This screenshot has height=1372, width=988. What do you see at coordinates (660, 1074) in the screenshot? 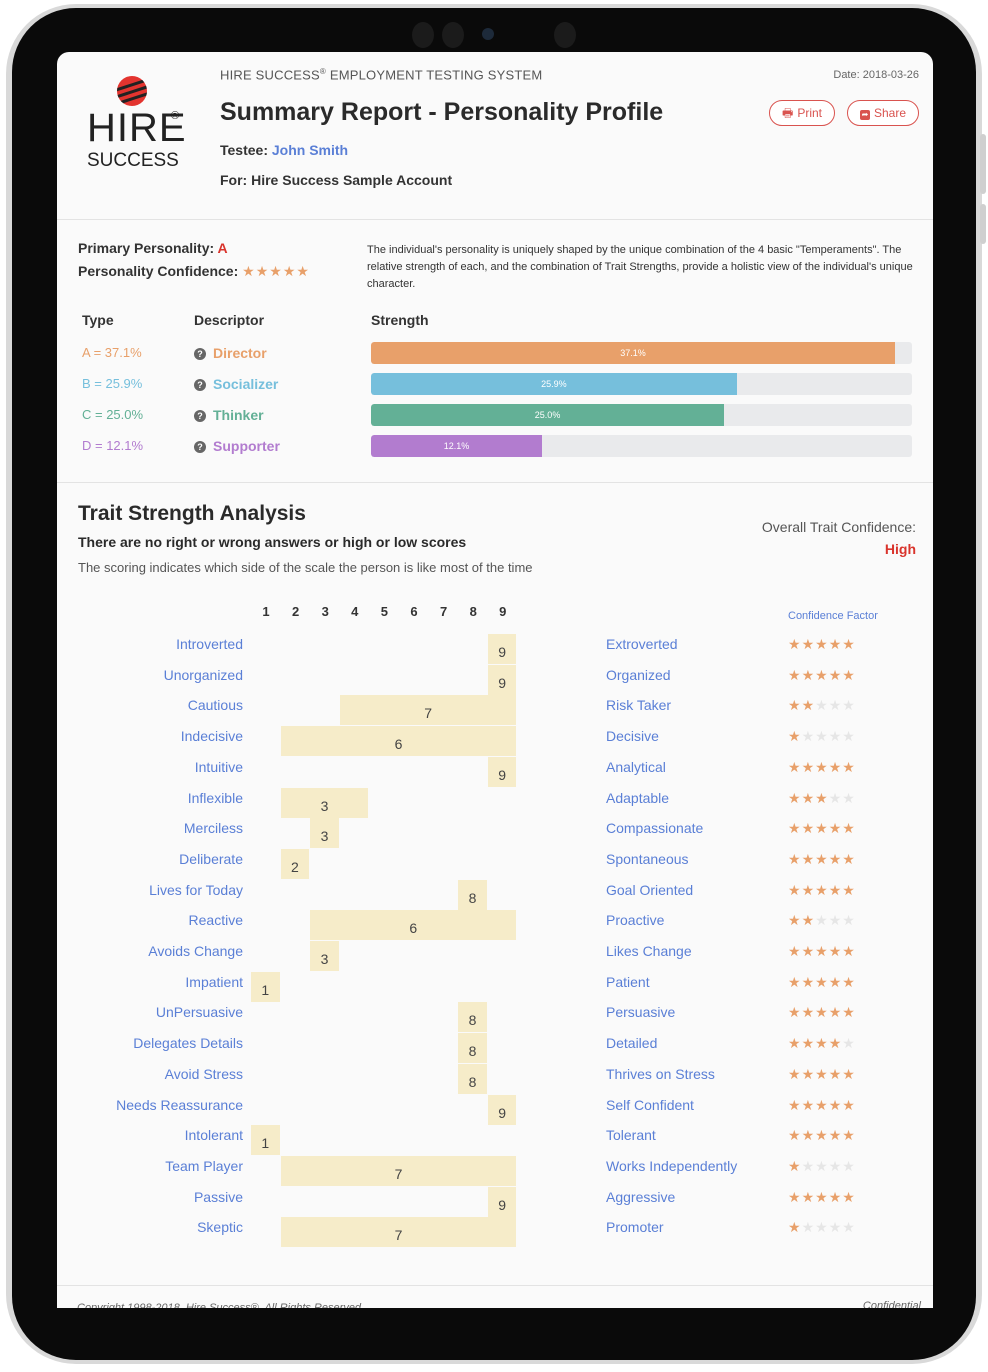
I see `trait-right-label: Thrives on Stress` at bounding box center [660, 1074].